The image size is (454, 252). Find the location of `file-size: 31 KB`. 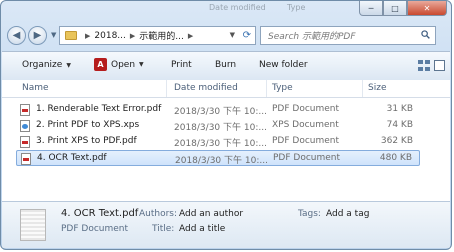

file-size: 31 KB is located at coordinates (399, 109).